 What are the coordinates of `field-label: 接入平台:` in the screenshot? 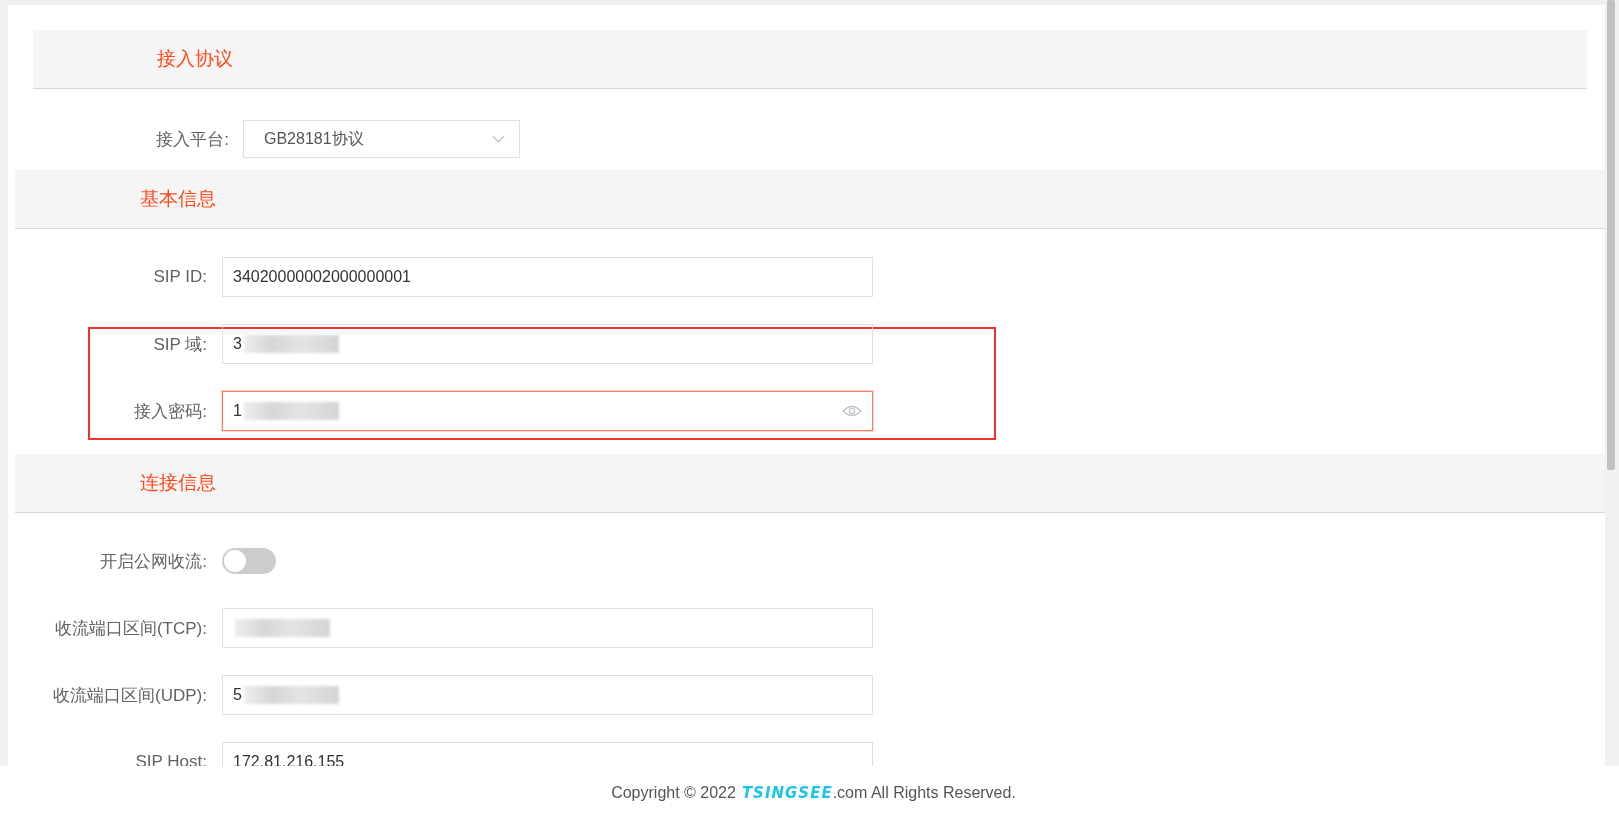 It's located at (192, 139).